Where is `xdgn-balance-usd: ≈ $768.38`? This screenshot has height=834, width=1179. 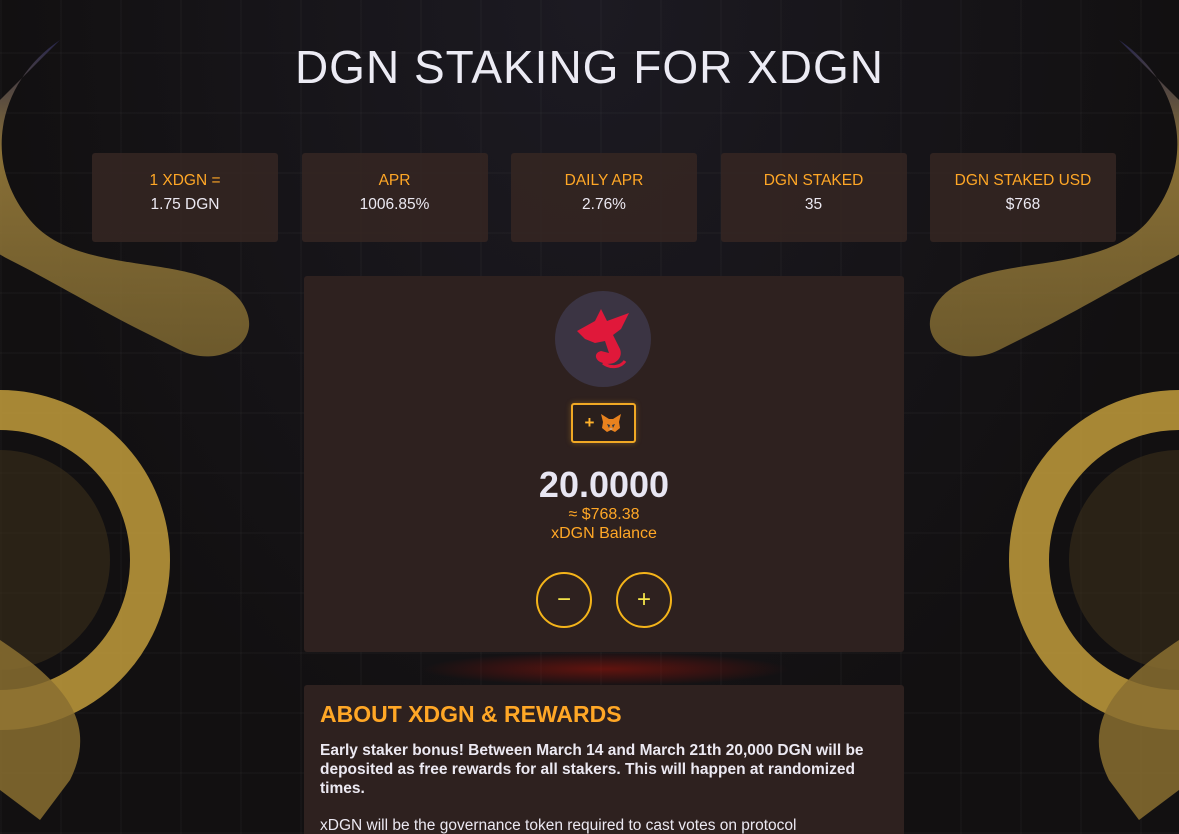
xdgn-balance-usd: ≈ $768.38 is located at coordinates (604, 514).